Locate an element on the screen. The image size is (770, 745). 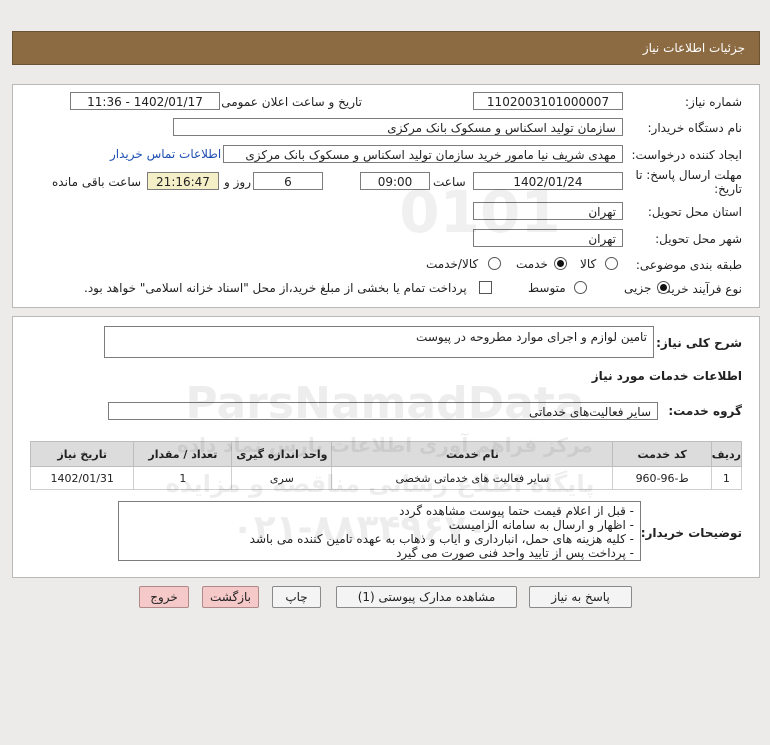
col-quantity: تعداد / مقدار is located at coordinates (183, 454).